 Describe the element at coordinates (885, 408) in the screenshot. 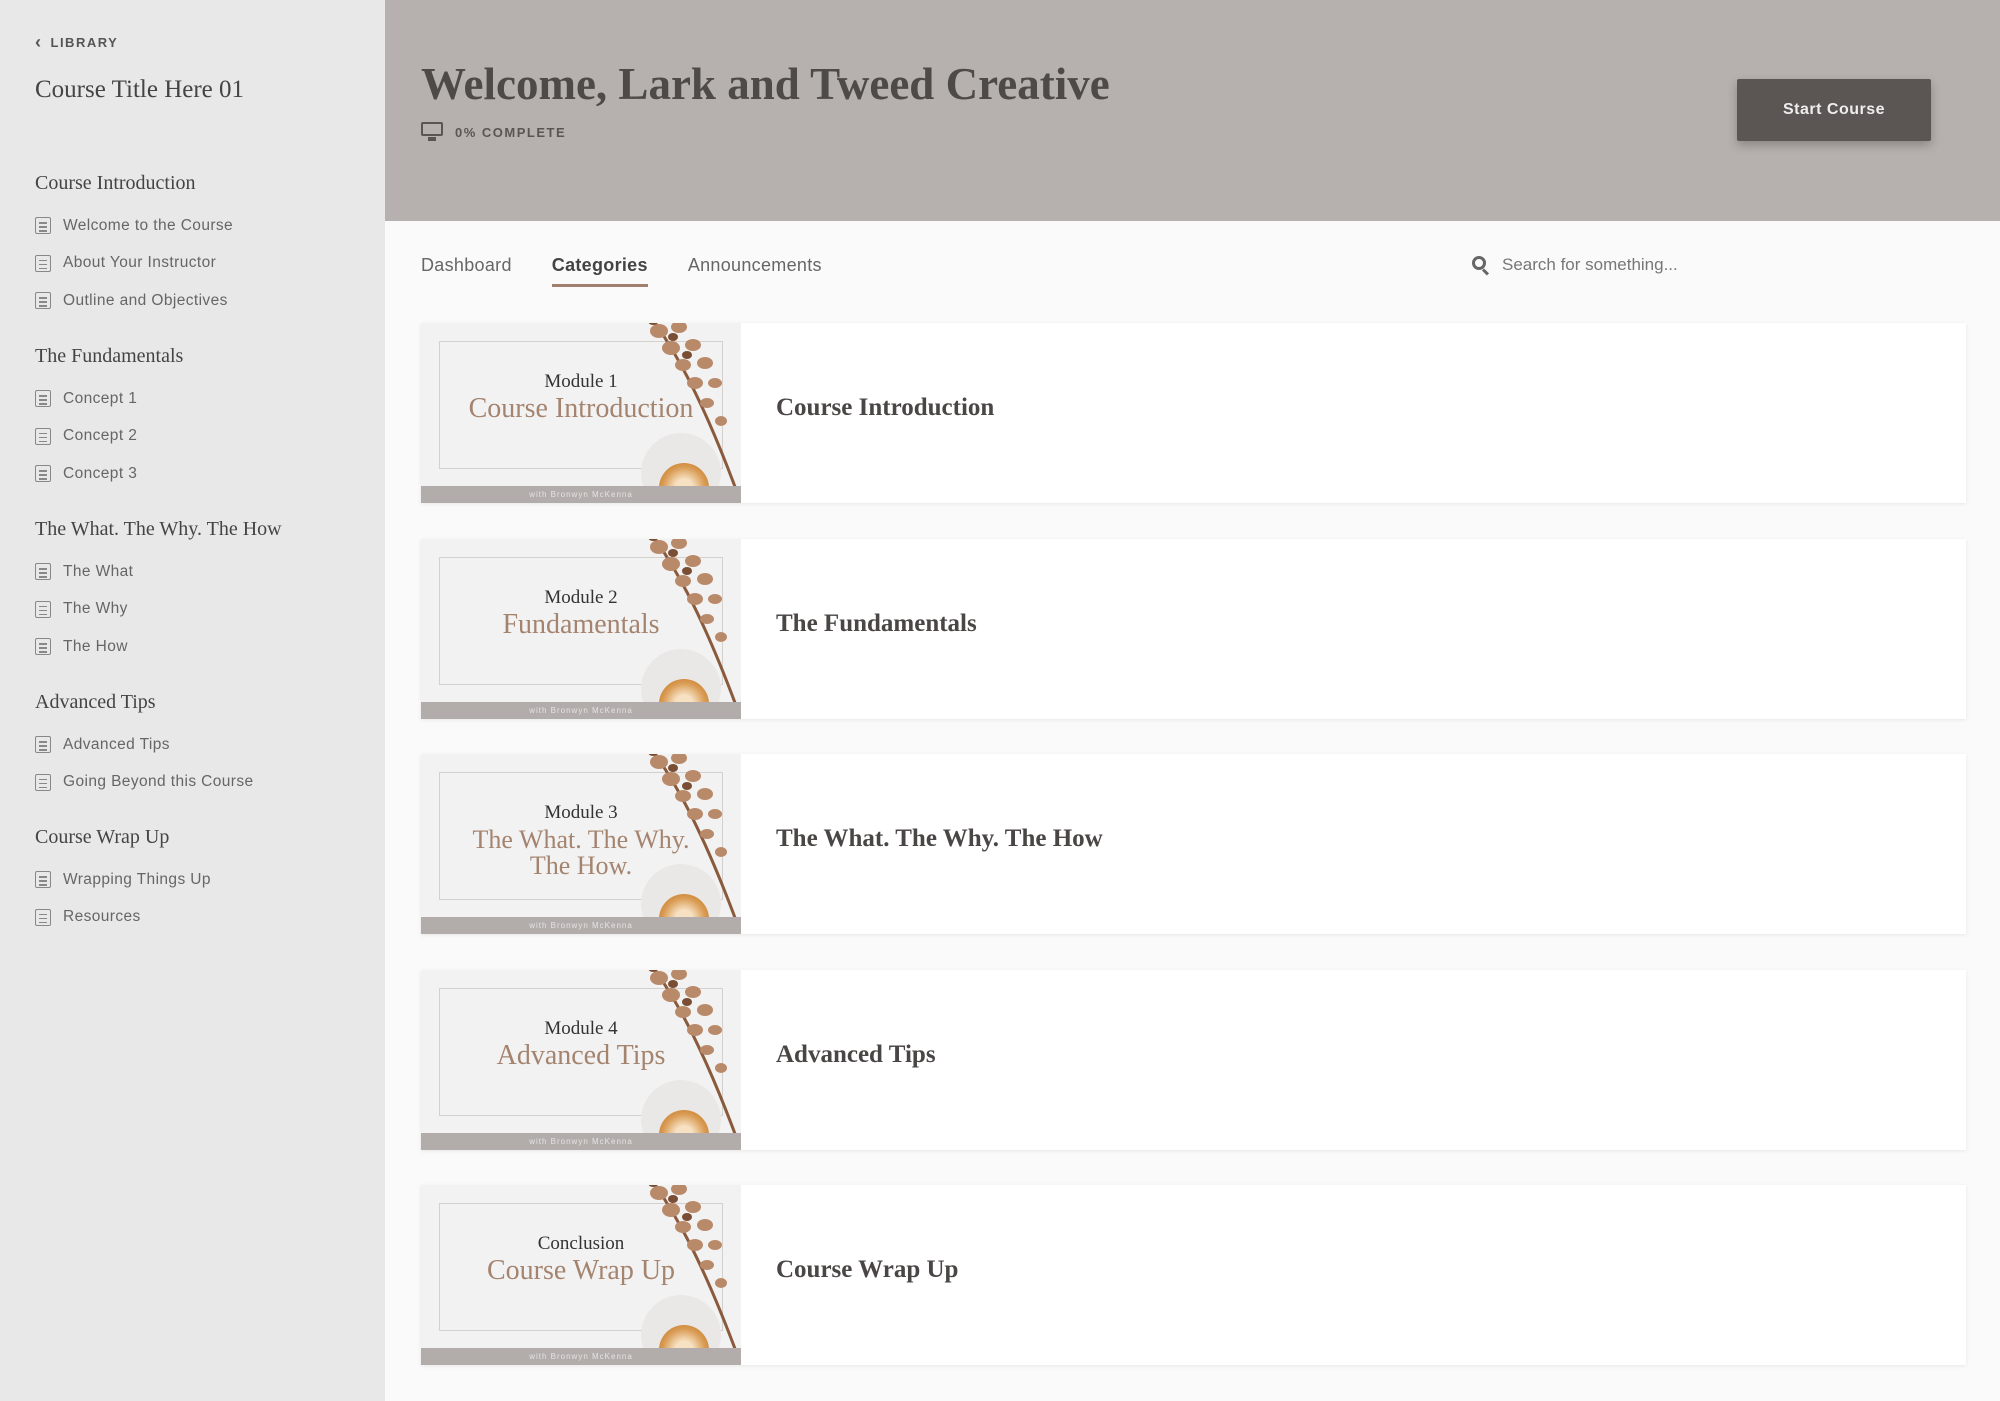

I see `category-title: Course Introduction` at that location.